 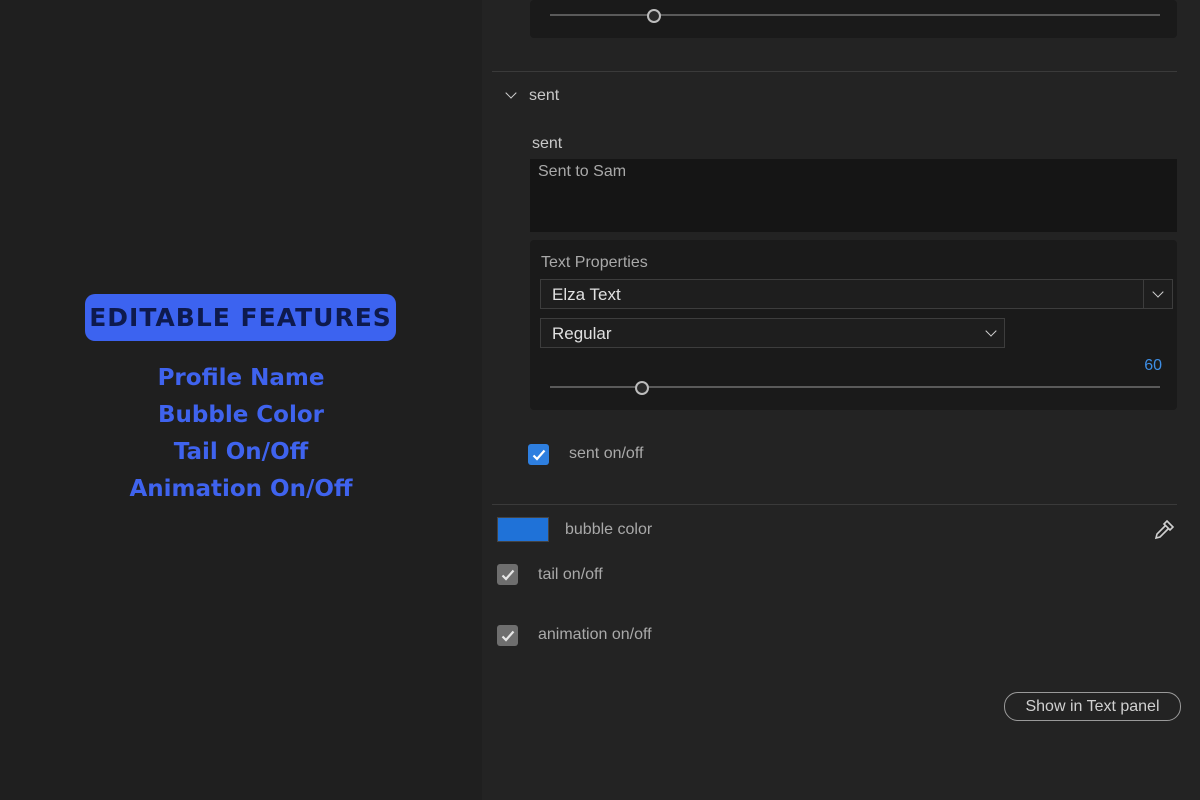 I want to click on font-style-value: Regular, so click(x=582, y=333).